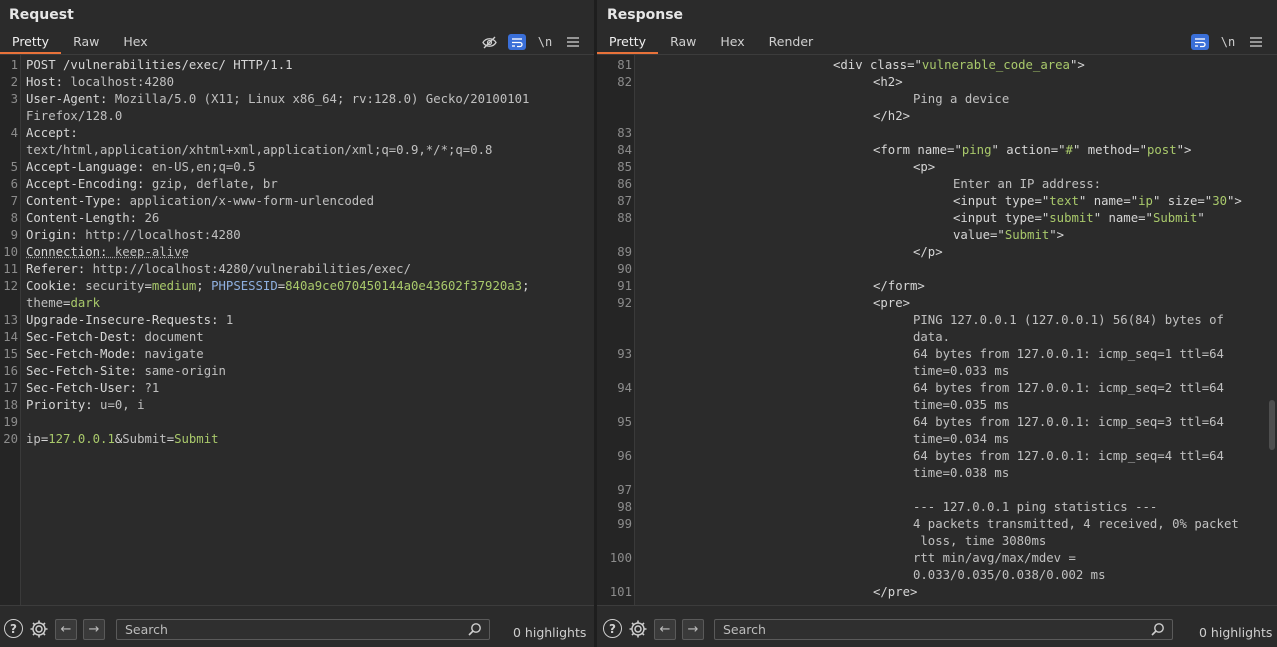  What do you see at coordinates (100, 82) in the screenshot?
I see `request-line-text: Host: localhost:4280` at bounding box center [100, 82].